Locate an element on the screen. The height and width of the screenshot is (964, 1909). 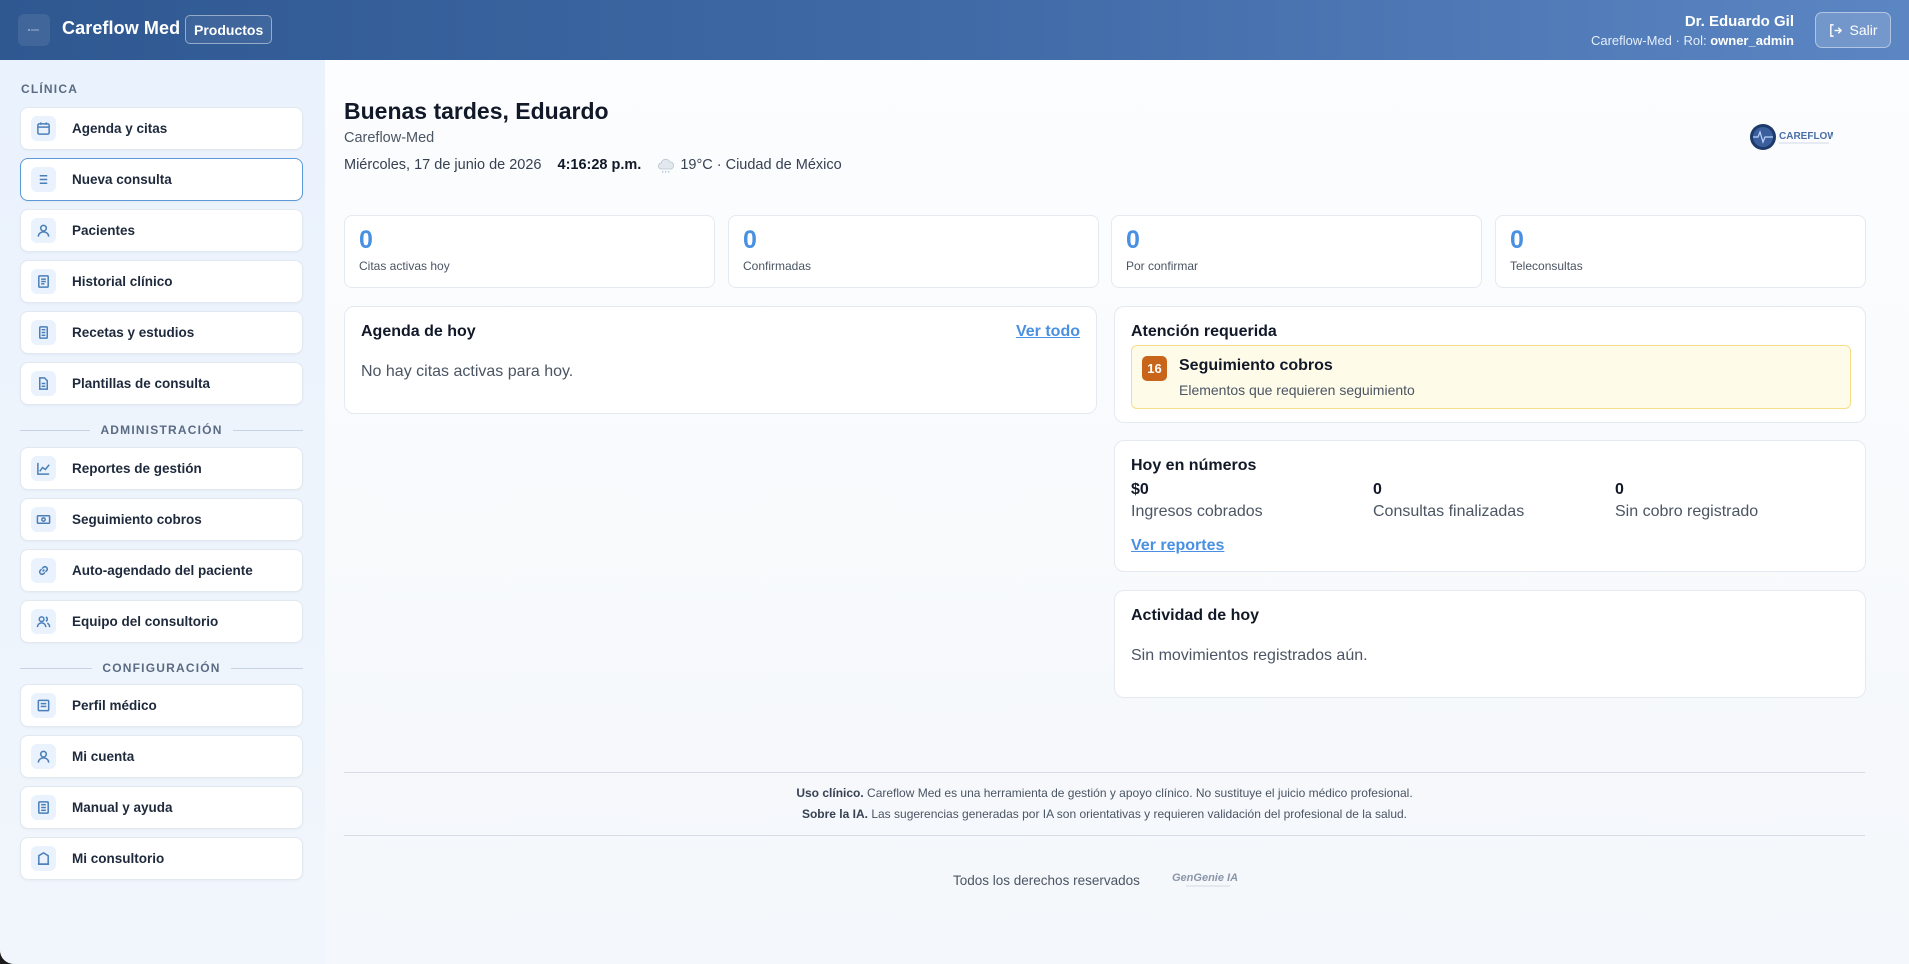
metric-value: 0 is located at coordinates (1377, 489).